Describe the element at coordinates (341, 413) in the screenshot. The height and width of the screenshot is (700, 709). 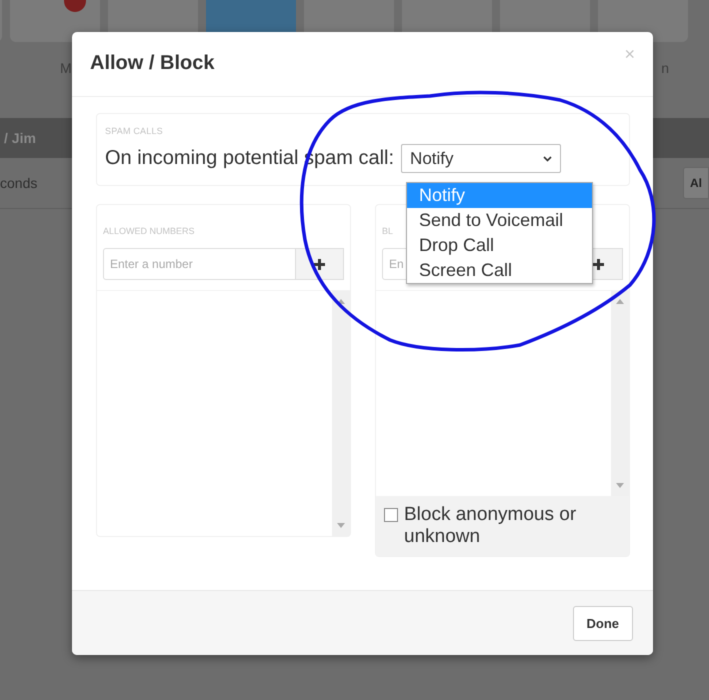
I see `scrollbar` at that location.